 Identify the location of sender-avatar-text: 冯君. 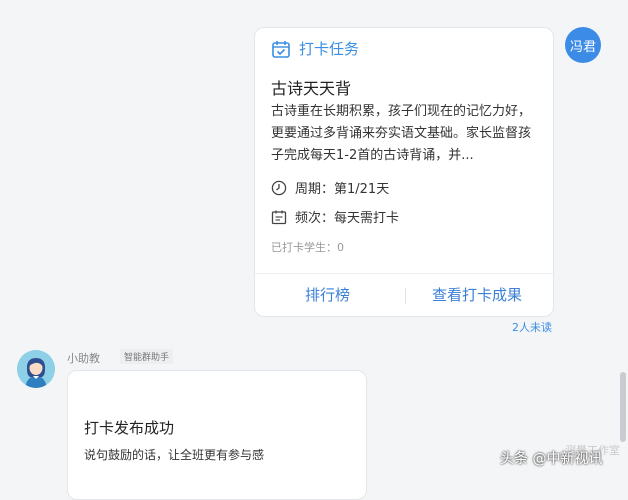
(582, 47).